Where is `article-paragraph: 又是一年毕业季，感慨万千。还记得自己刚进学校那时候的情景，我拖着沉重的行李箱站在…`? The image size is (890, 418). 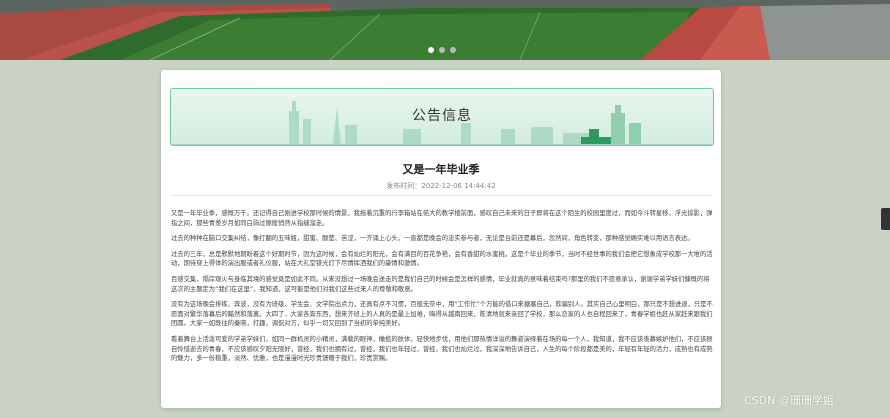 article-paragraph: 又是一年毕业季，感慨万千。还记得自己刚进学校那时候的情景，我拖着沉重的行李箱站在… is located at coordinates (442, 218).